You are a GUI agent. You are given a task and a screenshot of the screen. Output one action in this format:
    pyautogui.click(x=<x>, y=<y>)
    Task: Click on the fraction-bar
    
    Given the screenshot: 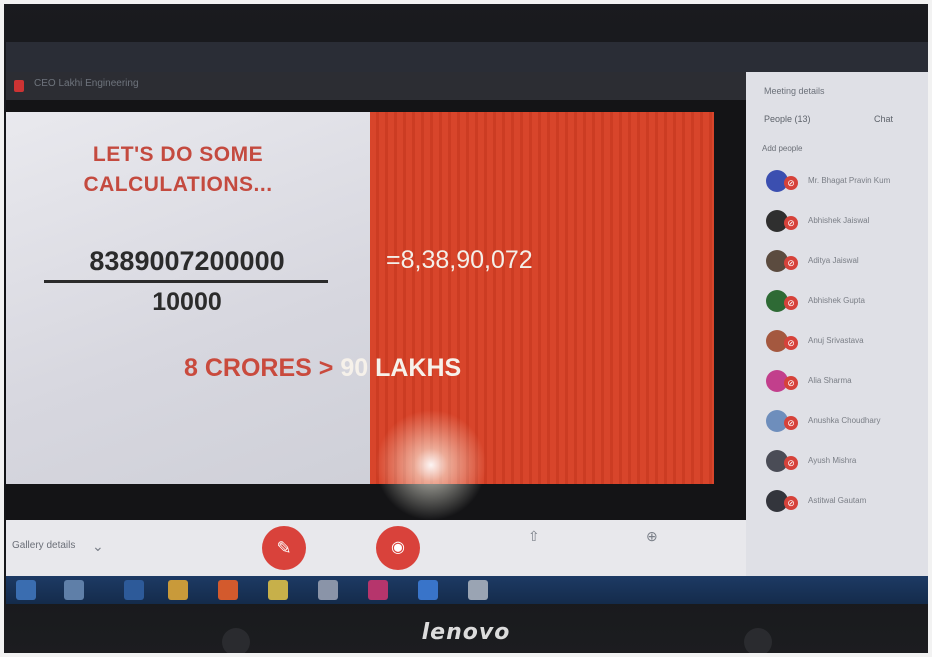 What is the action you would take?
    pyautogui.click(x=186, y=281)
    